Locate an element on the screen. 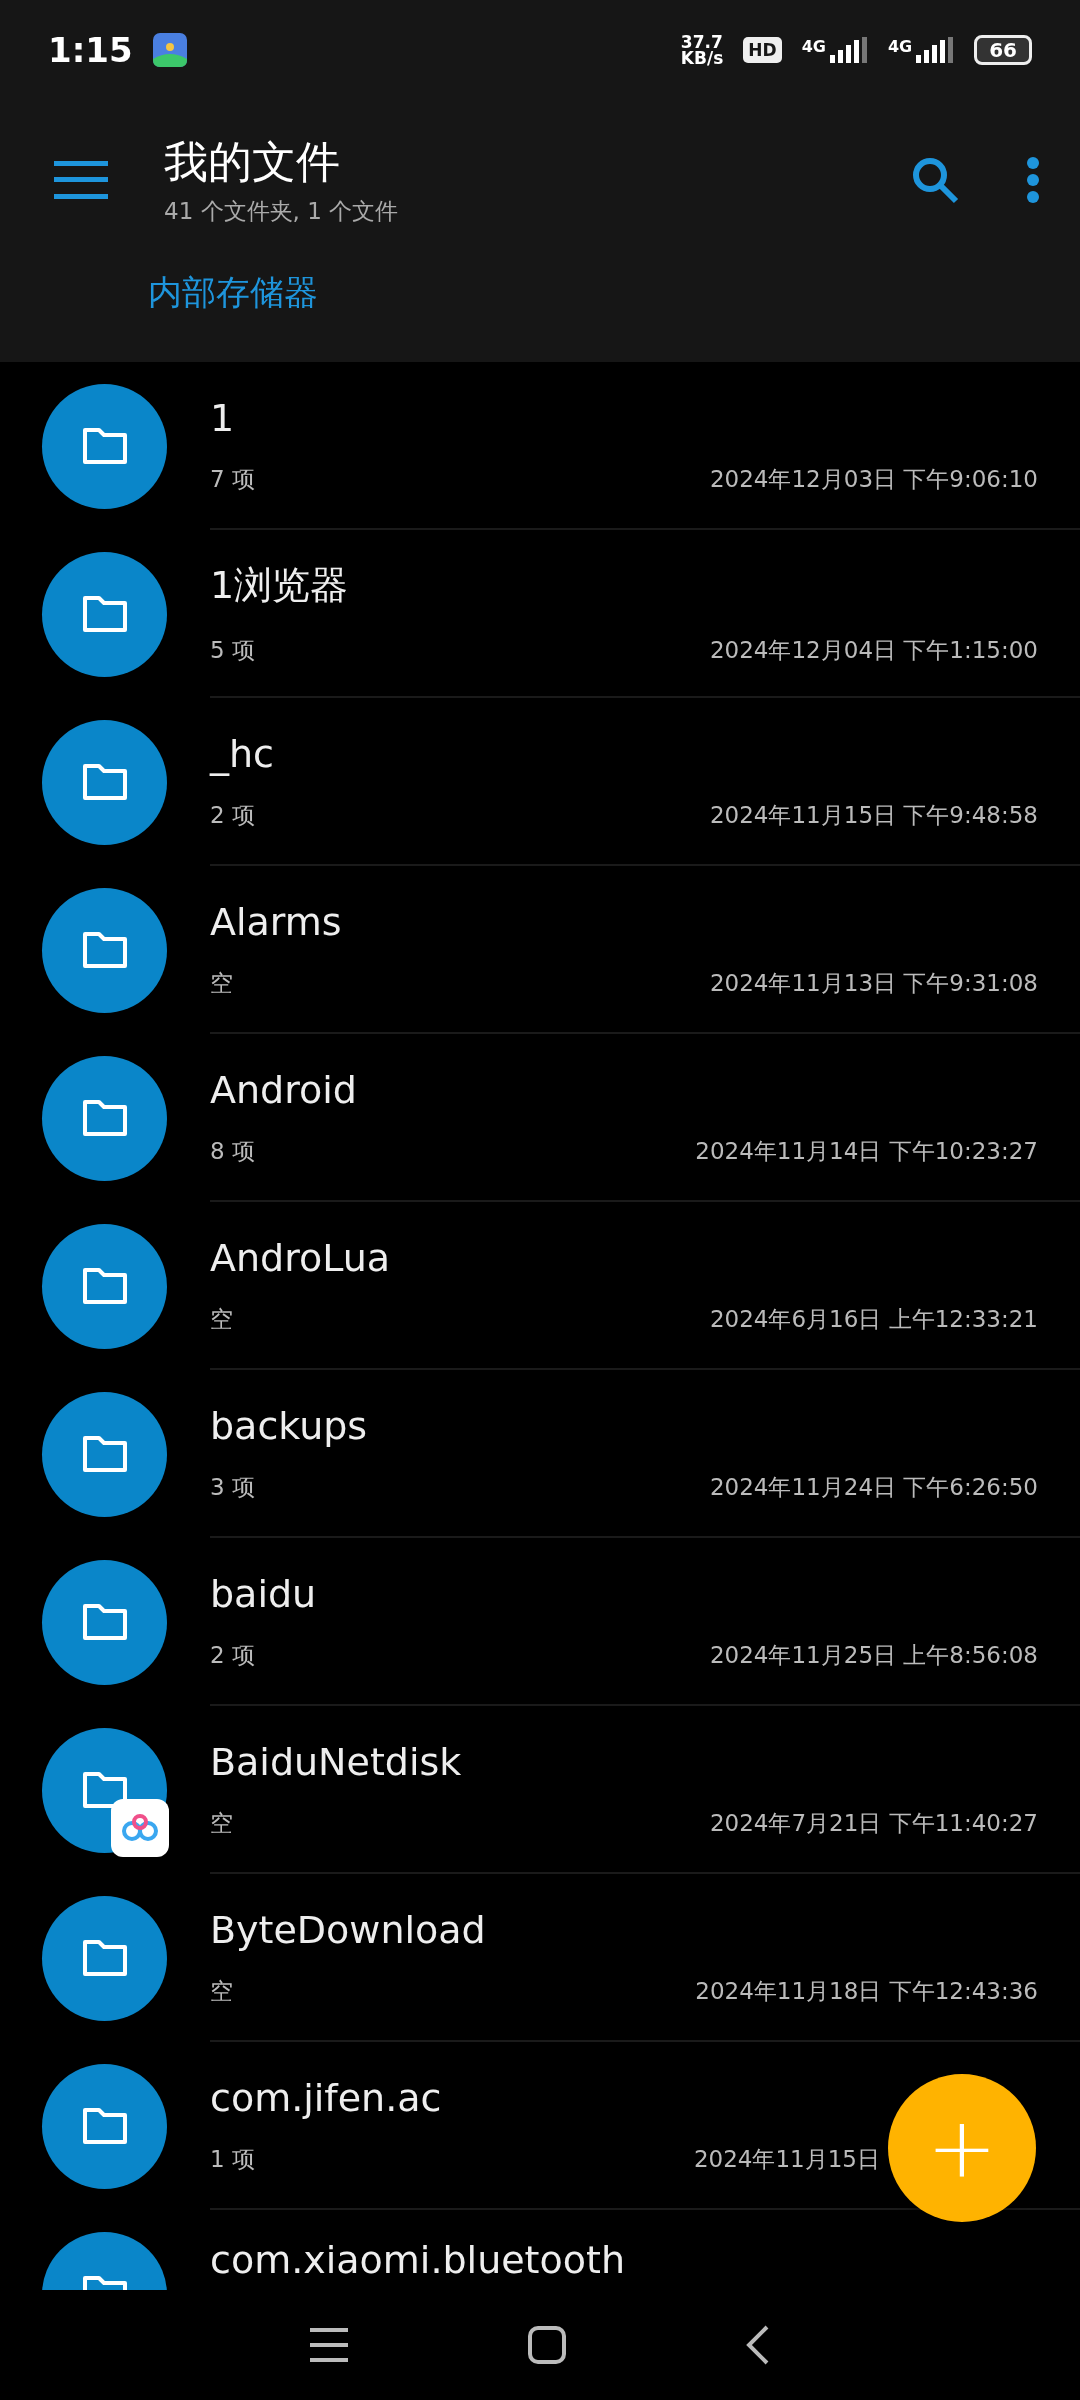 This screenshot has width=1080, height=2400. status-time: 1:15 is located at coordinates (90, 50).